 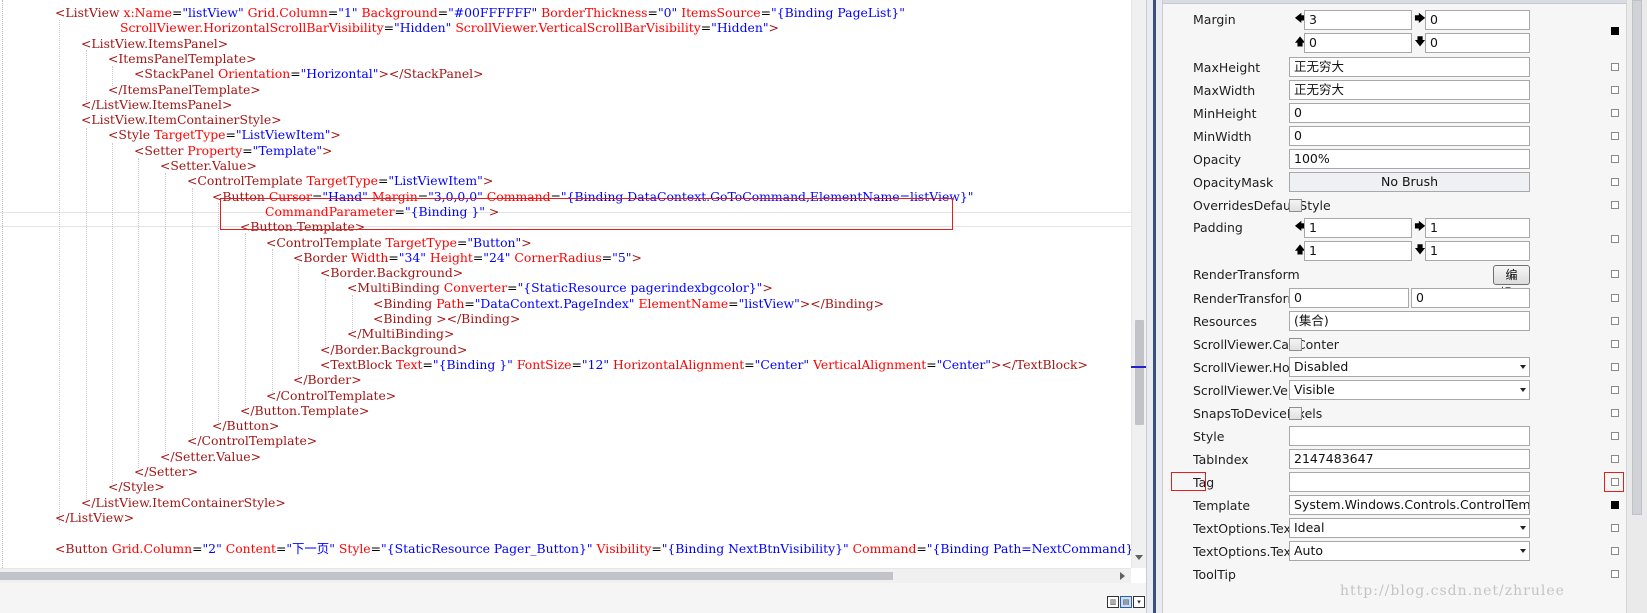 What do you see at coordinates (1262, 205) in the screenshot?
I see `prop-label: OverridesDefaultStyle` at bounding box center [1262, 205].